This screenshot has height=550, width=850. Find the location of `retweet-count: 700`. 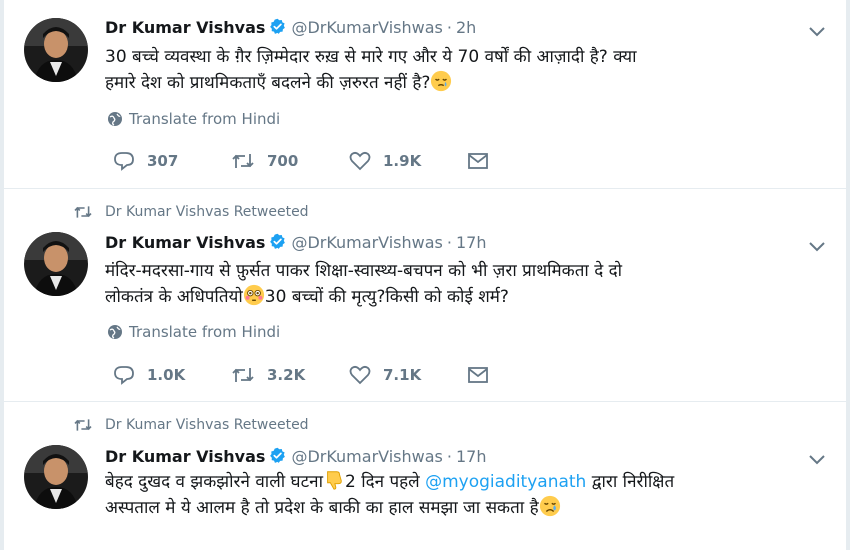

retweet-count: 700 is located at coordinates (283, 161).